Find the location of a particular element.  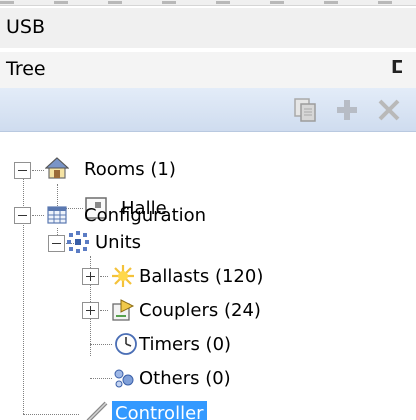

tree-toolbar is located at coordinates (208, 110).